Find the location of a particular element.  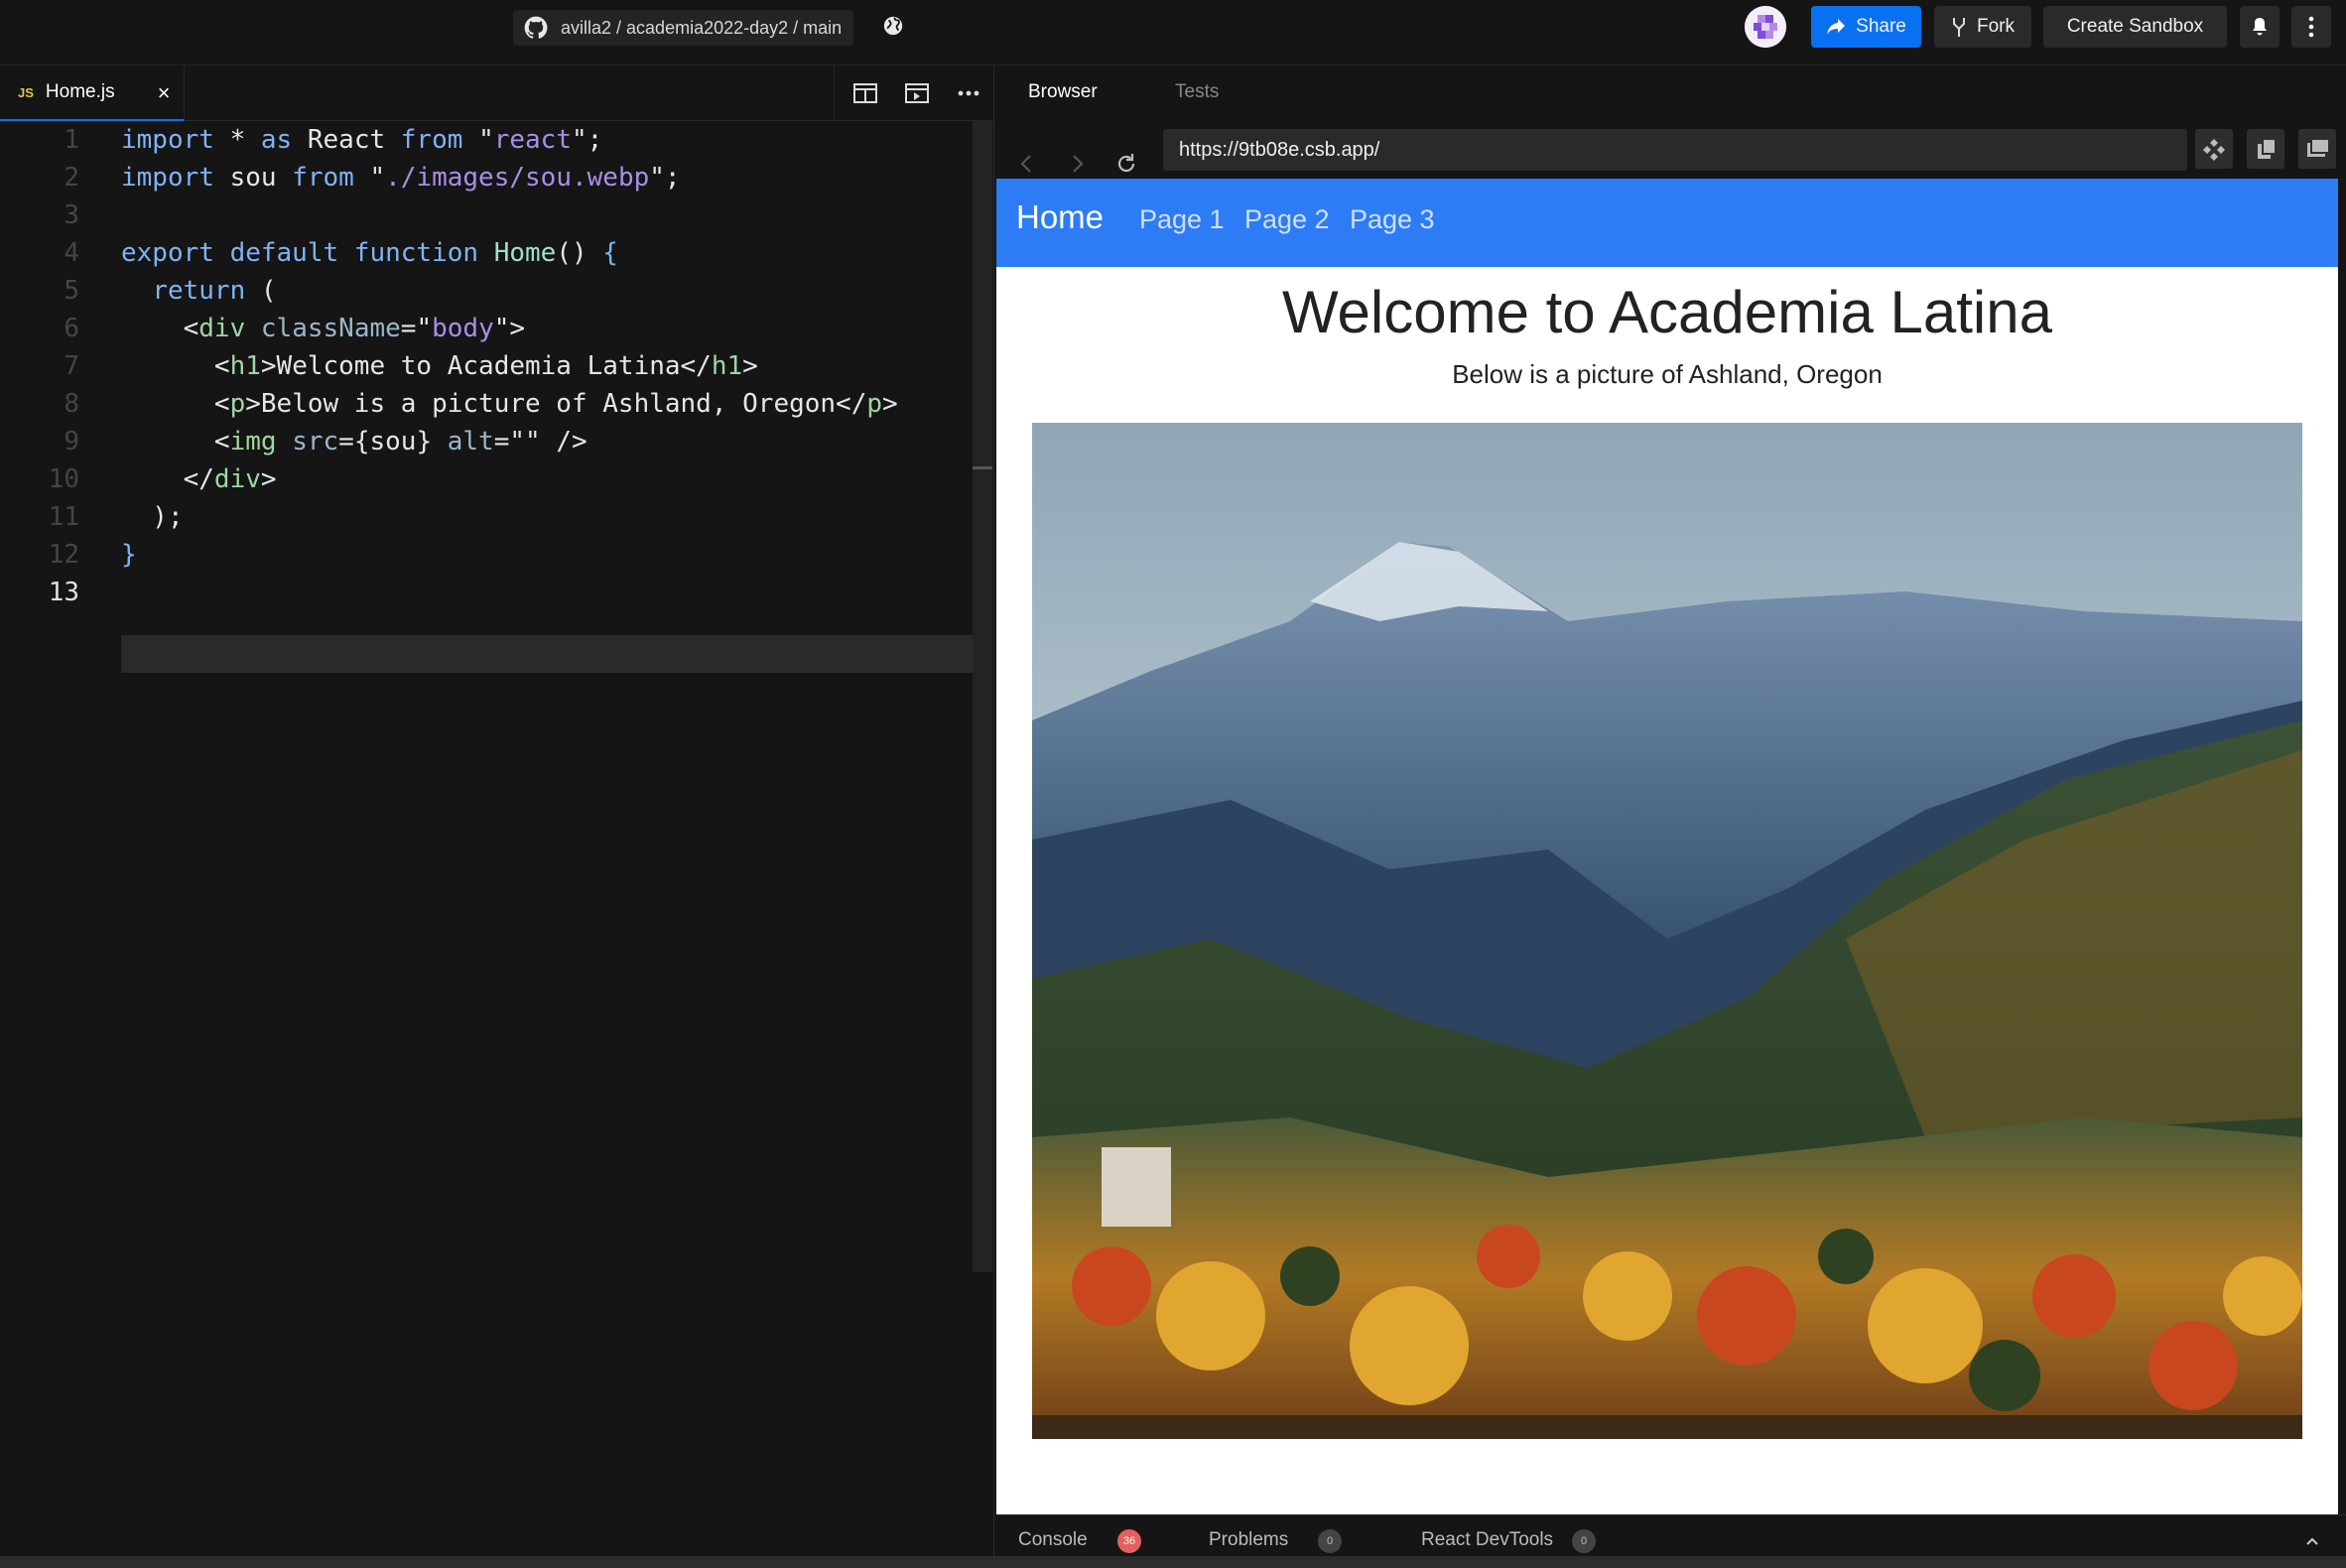

react-devtools-tab: React DevTools is located at coordinates (1487, 1540).